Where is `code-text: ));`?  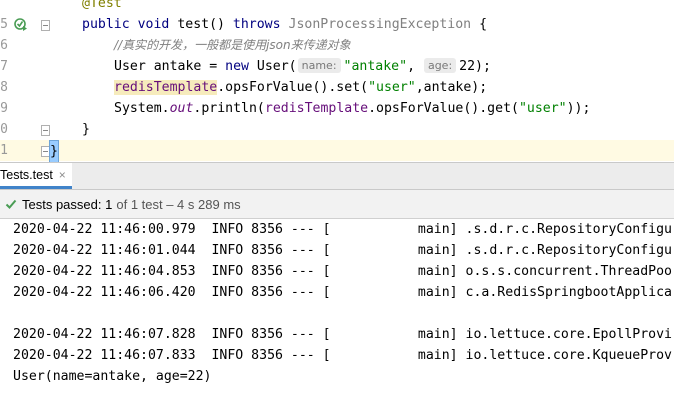
code-text: )); is located at coordinates (578, 108).